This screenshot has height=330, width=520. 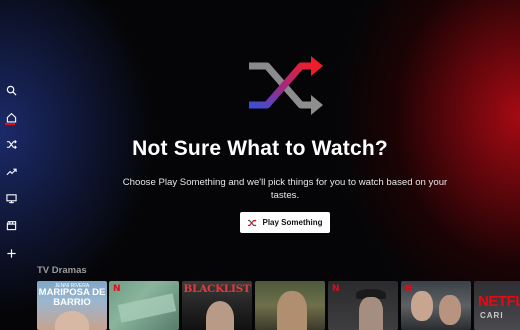 What do you see at coordinates (11, 253) in the screenshot?
I see `plus-icon` at bounding box center [11, 253].